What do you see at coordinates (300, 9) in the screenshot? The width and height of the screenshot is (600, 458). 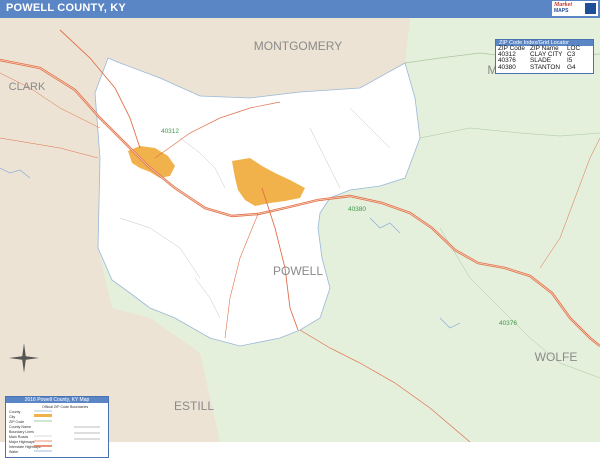 I see `title-bar: POWELL COUNTY, KY Market MAPS` at bounding box center [300, 9].